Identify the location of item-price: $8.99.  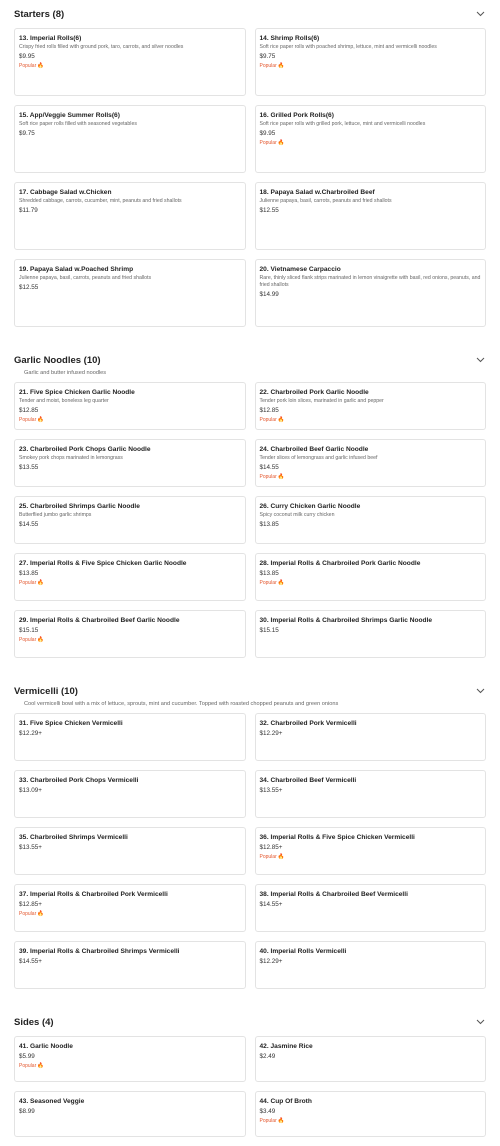
(27, 1111).